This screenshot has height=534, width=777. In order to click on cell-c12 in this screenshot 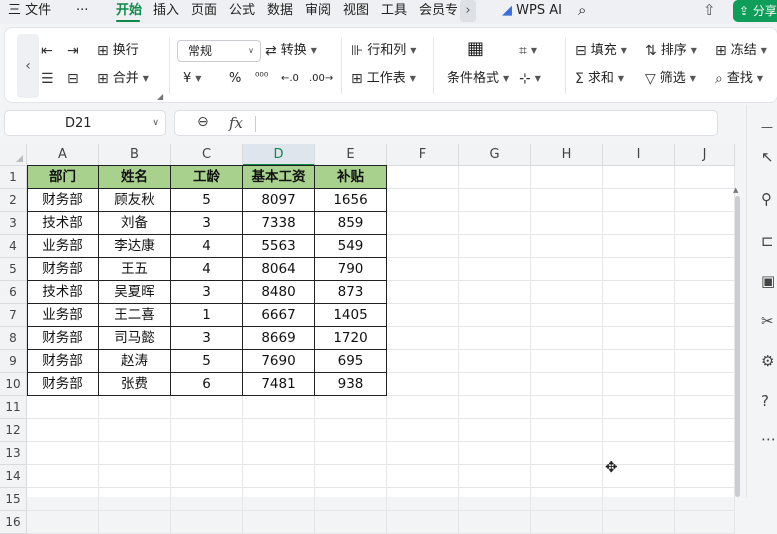, I will do `click(207, 430)`.